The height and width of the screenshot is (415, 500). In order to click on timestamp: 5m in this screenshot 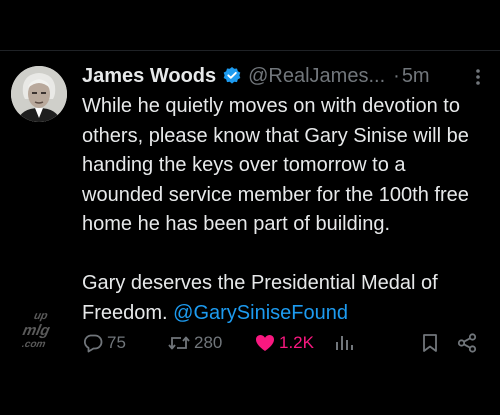, I will do `click(416, 76)`.